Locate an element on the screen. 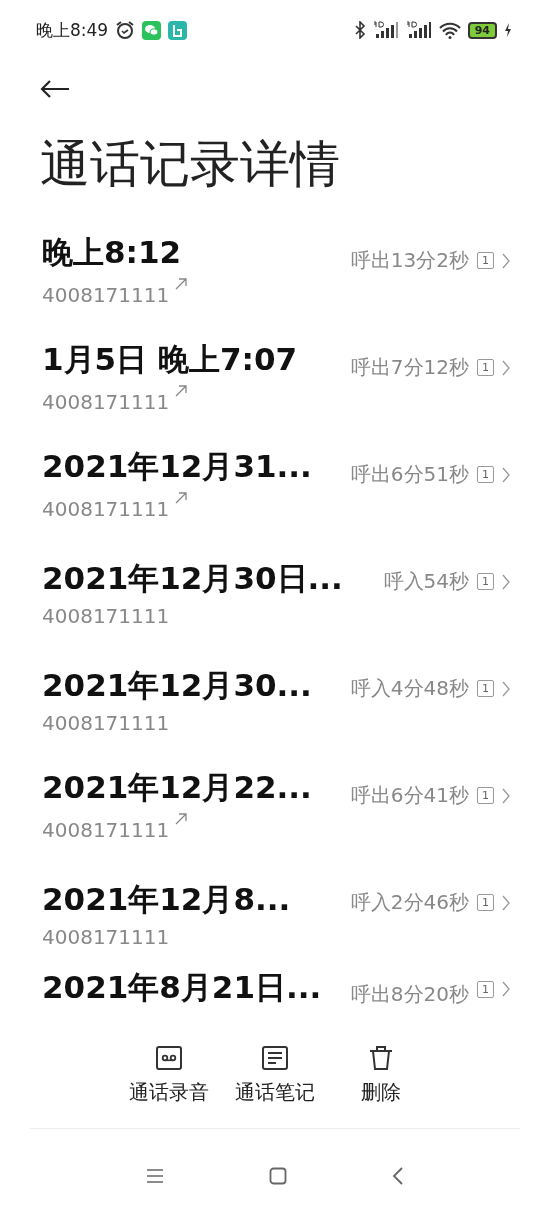 The height and width of the screenshot is (1222, 550). call-record: 1月5日 晚上7:07 4008171111 呼出7分12秒 1 is located at coordinates (275, 378).